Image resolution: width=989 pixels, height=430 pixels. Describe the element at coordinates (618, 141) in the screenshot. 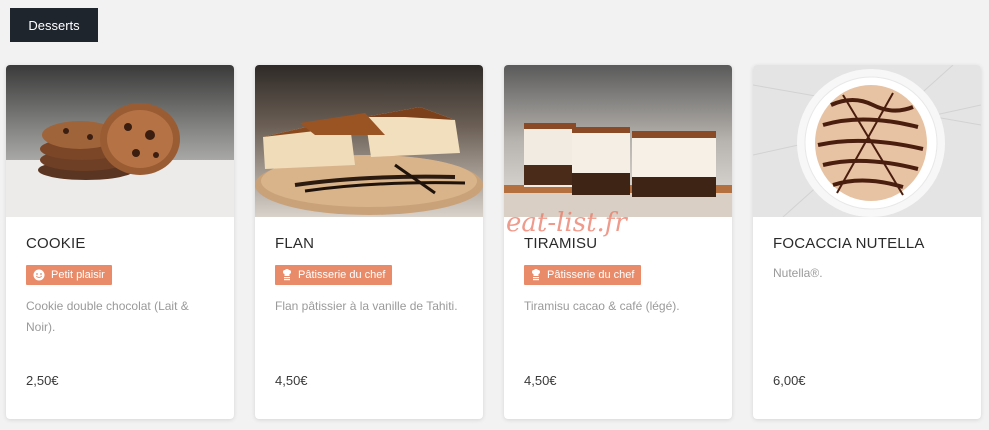

I see `tiramisu-image` at that location.